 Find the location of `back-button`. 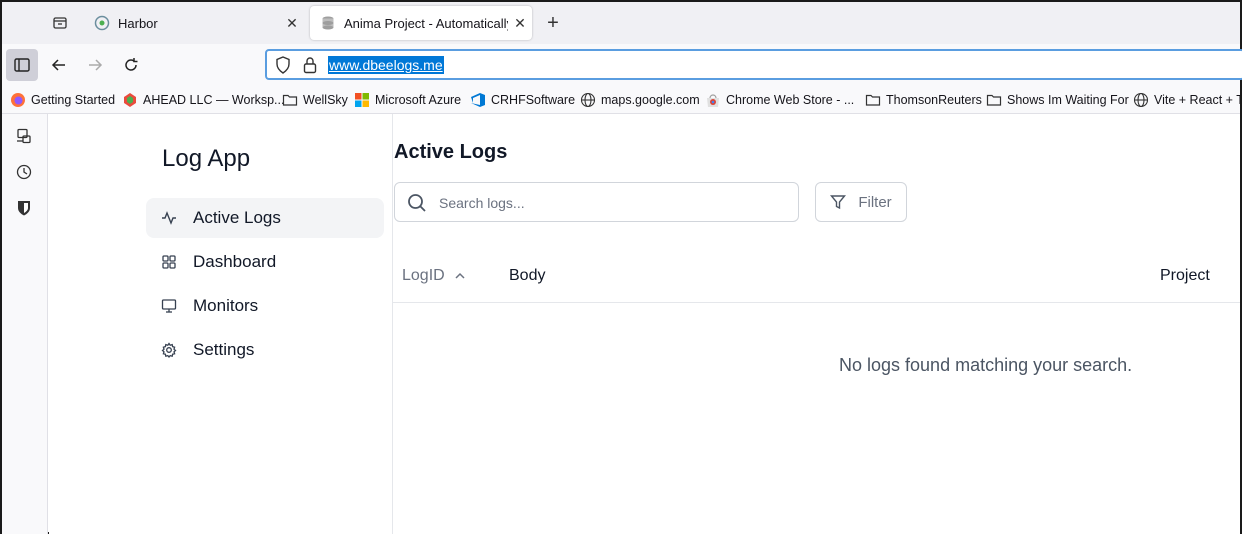

back-button is located at coordinates (59, 65).